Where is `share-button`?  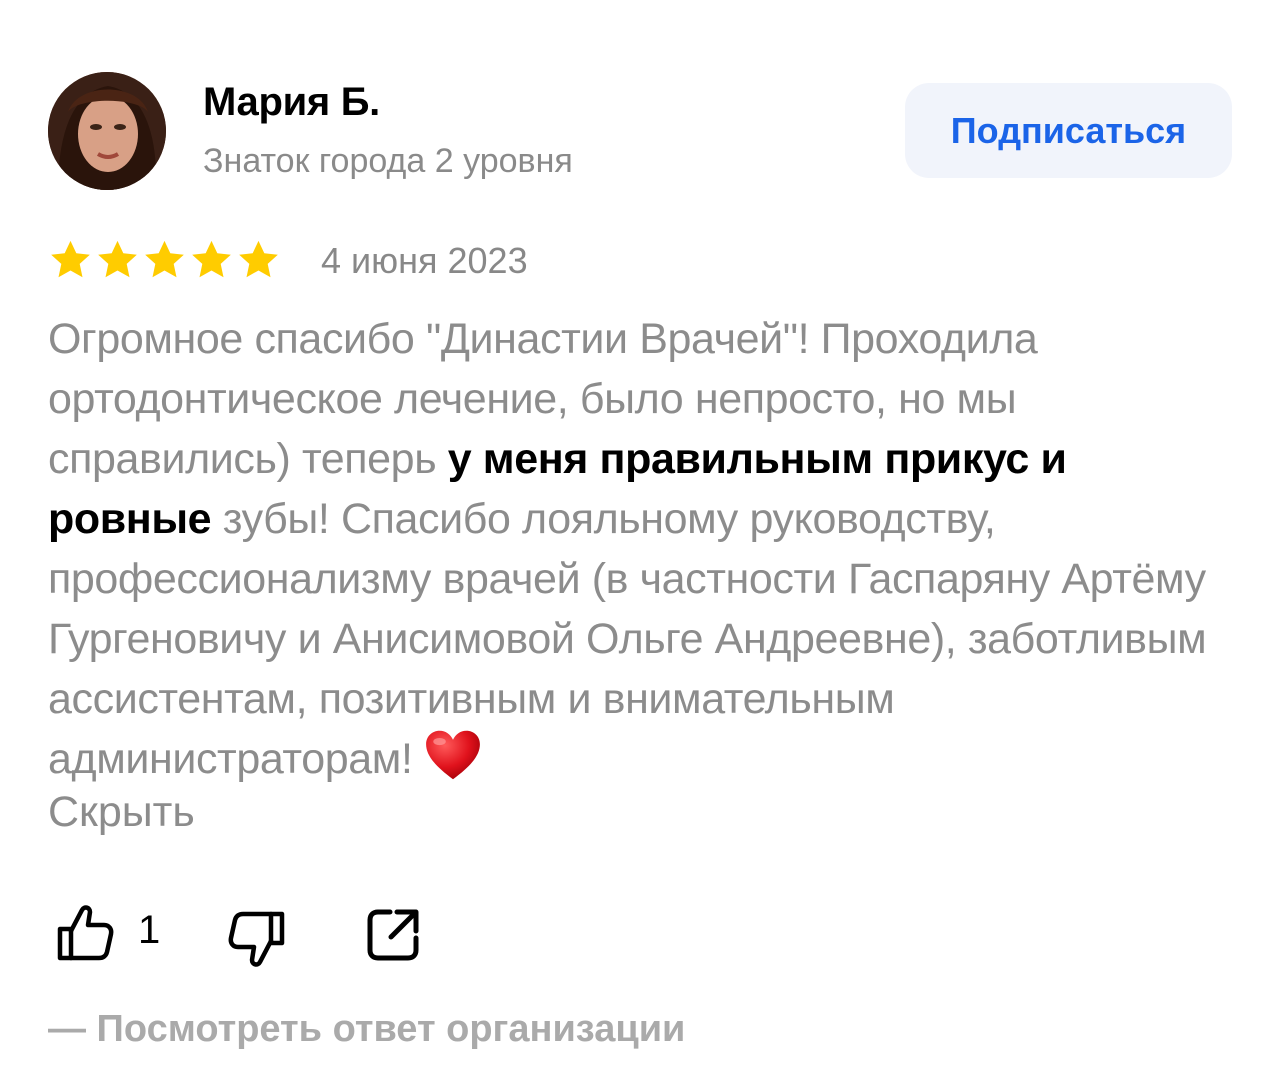
share-button is located at coordinates (393, 937).